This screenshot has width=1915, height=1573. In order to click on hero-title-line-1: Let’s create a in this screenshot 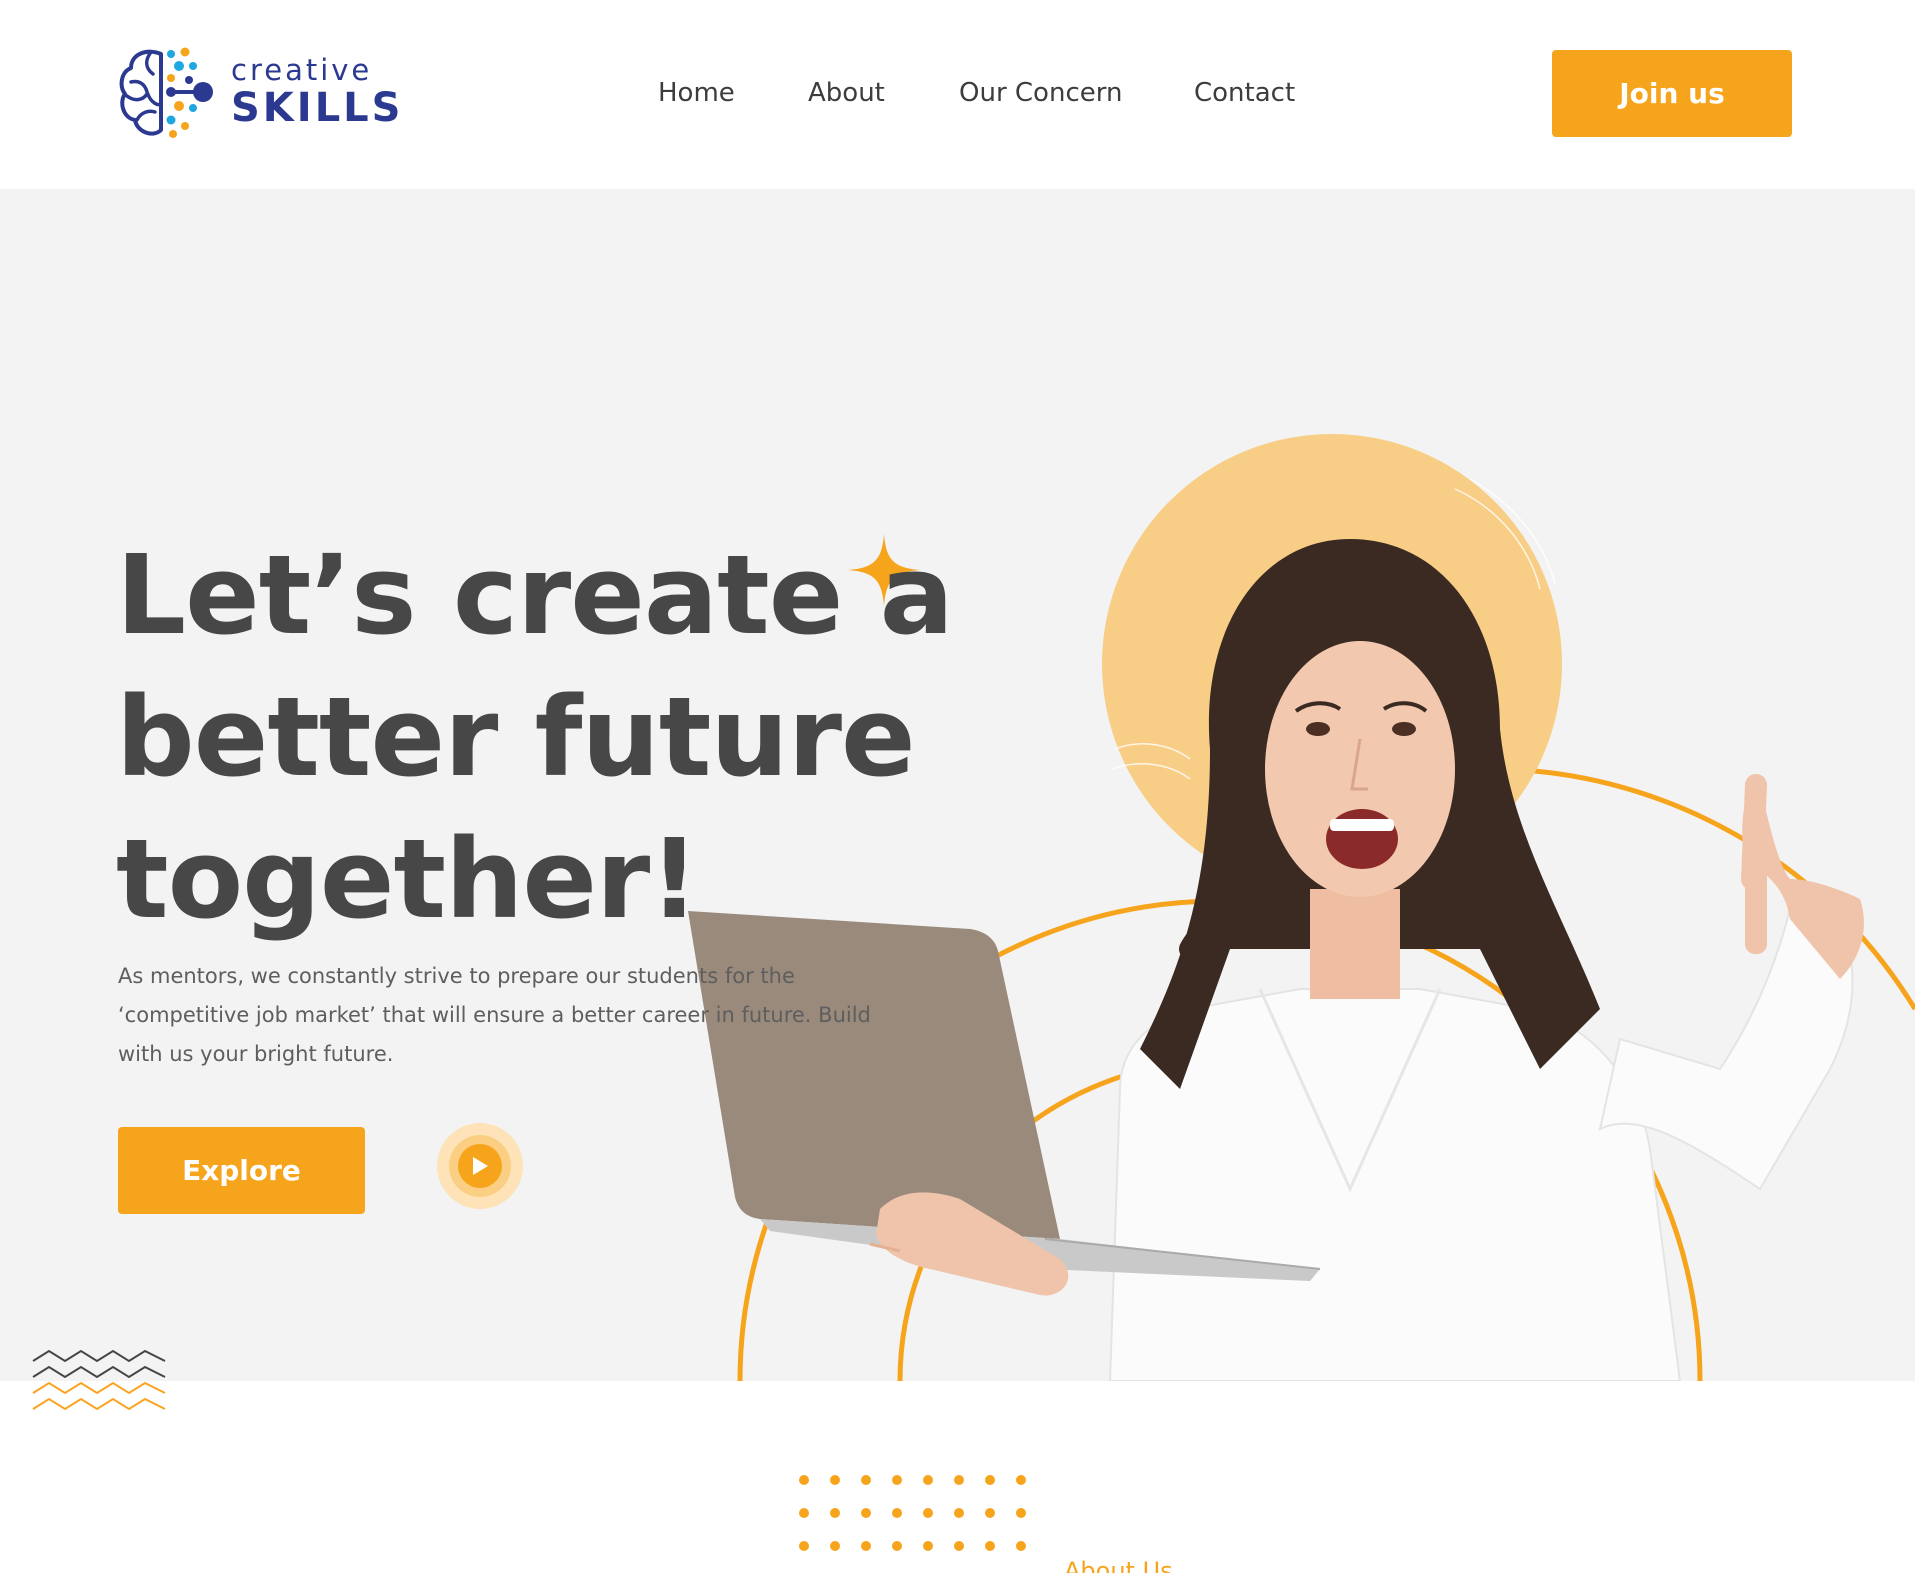, I will do `click(535, 595)`.